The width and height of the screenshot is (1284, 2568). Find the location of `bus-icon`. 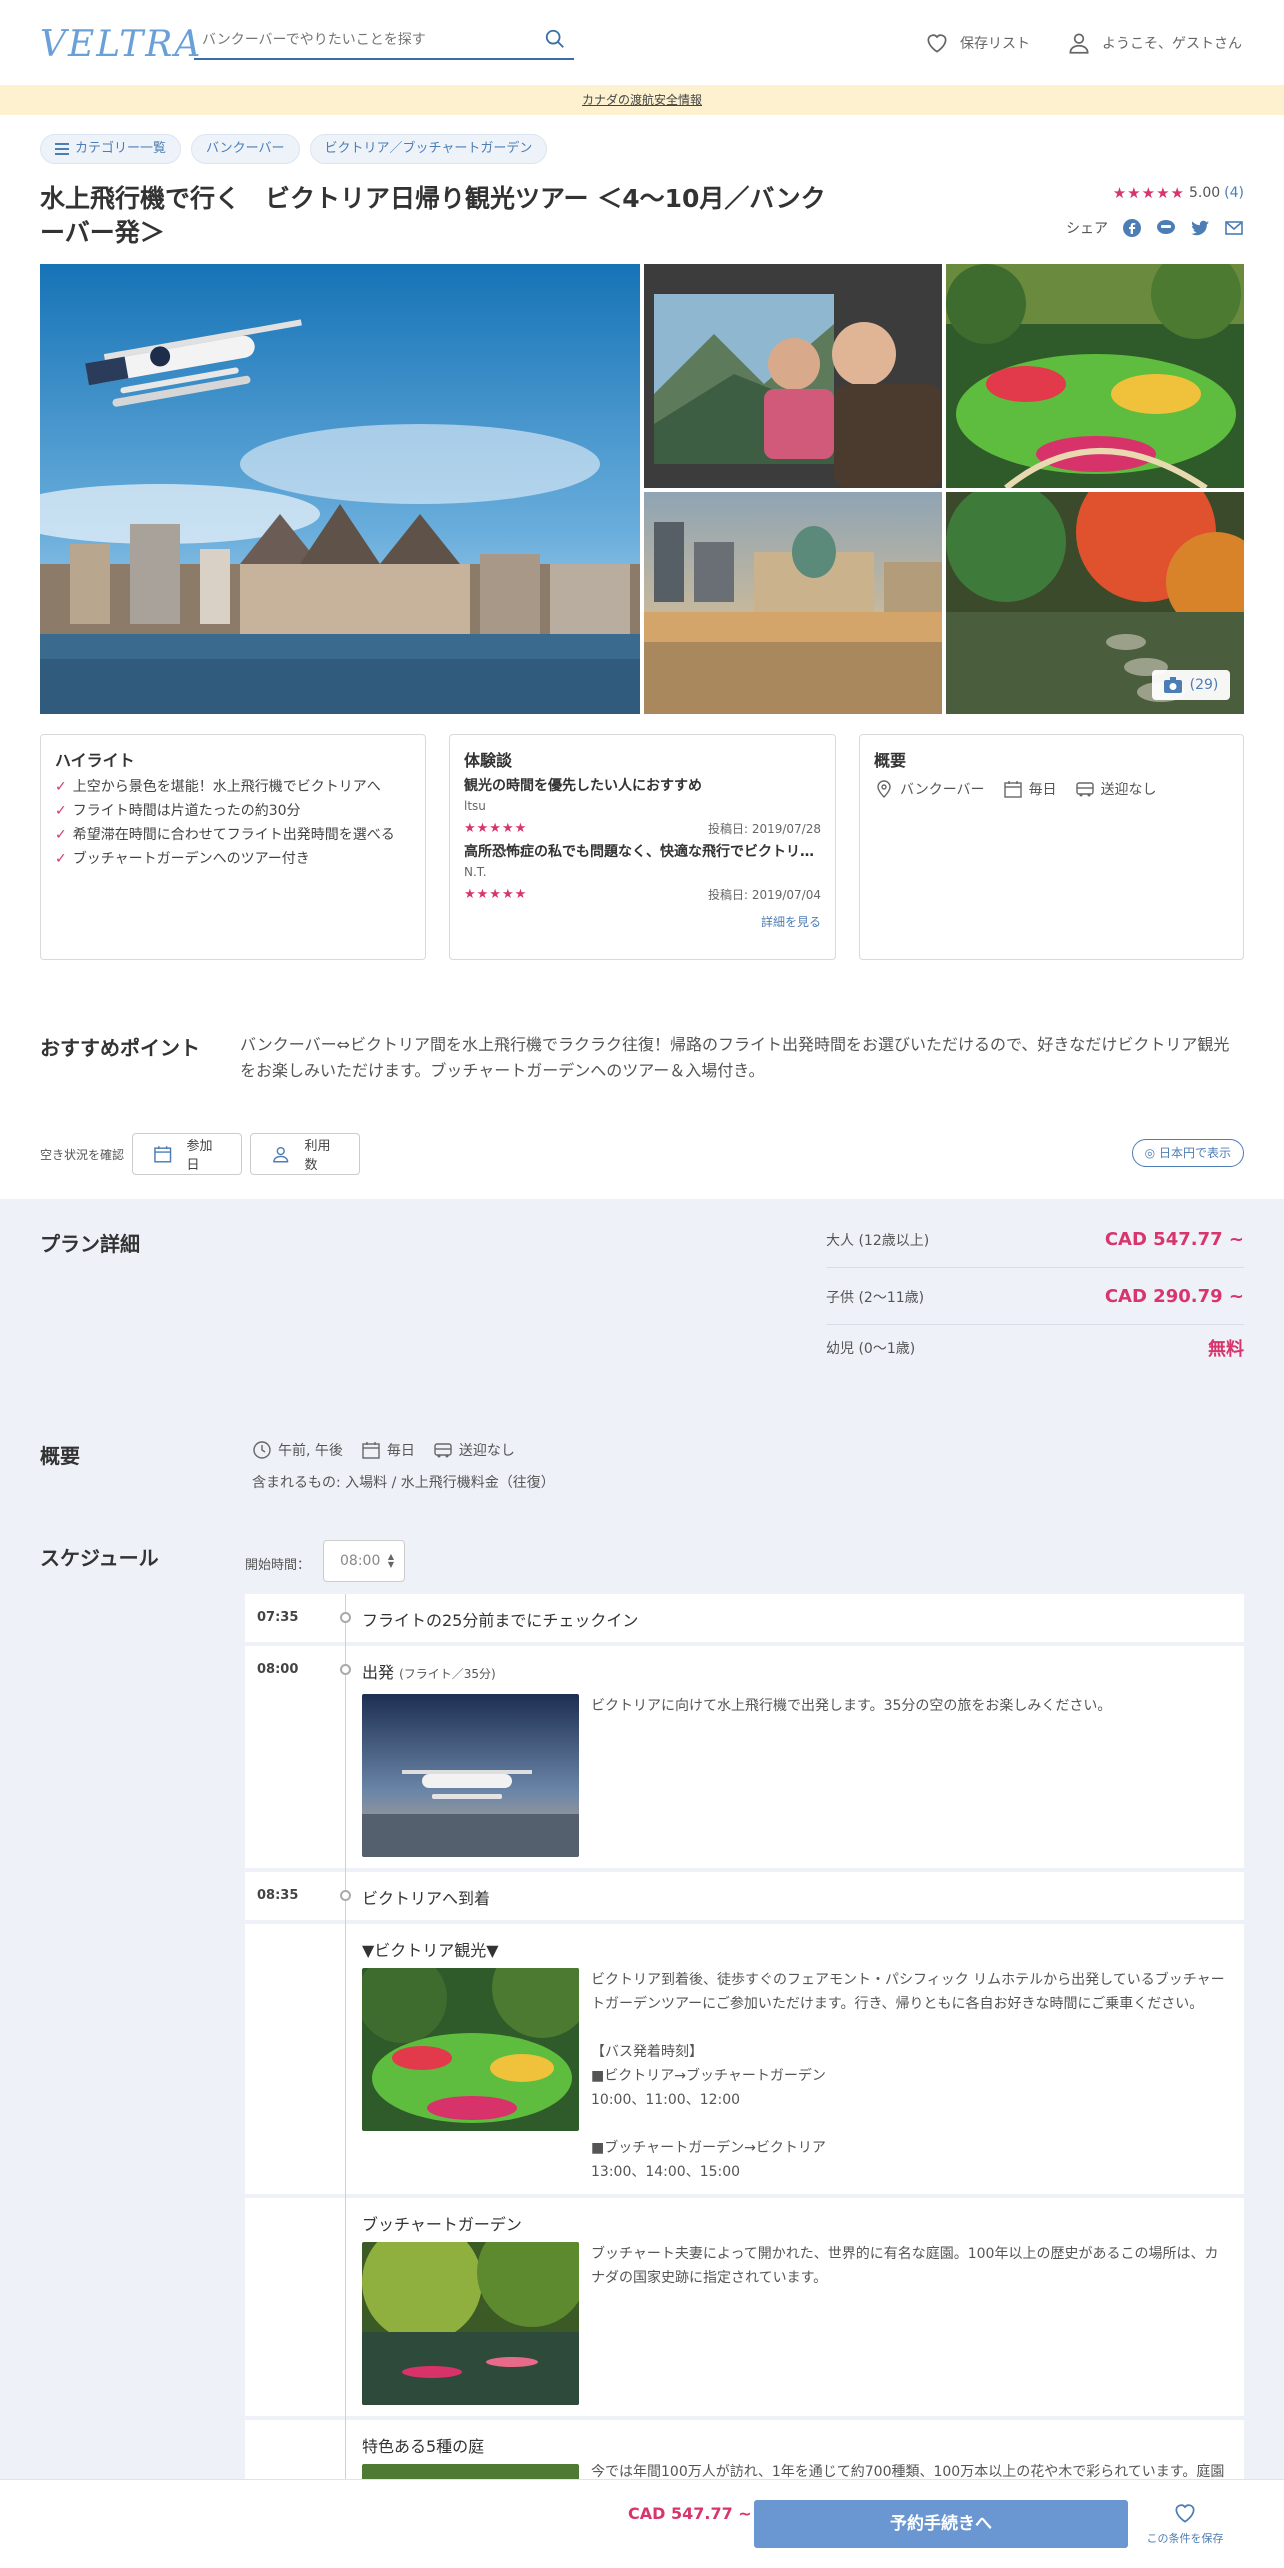

bus-icon is located at coordinates (443, 1450).